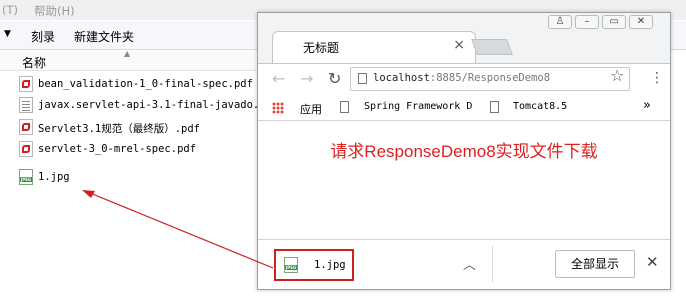  I want to click on new-tab-button, so click(492, 47).